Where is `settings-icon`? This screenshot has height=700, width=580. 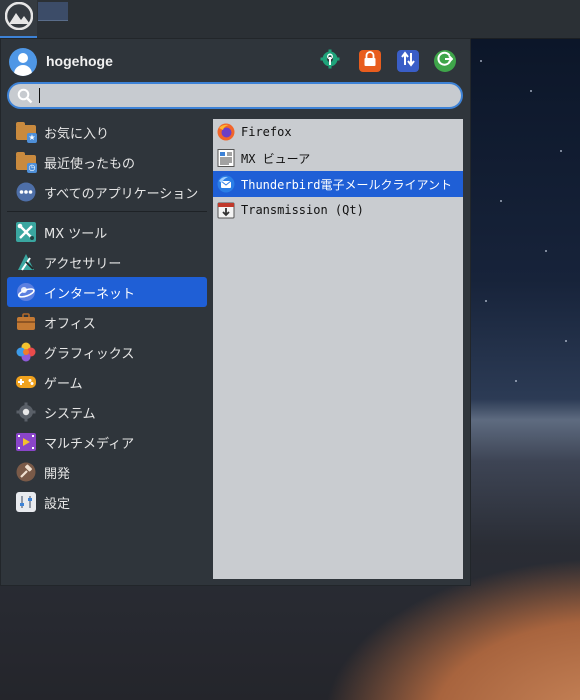 settings-icon is located at coordinates (26, 502).